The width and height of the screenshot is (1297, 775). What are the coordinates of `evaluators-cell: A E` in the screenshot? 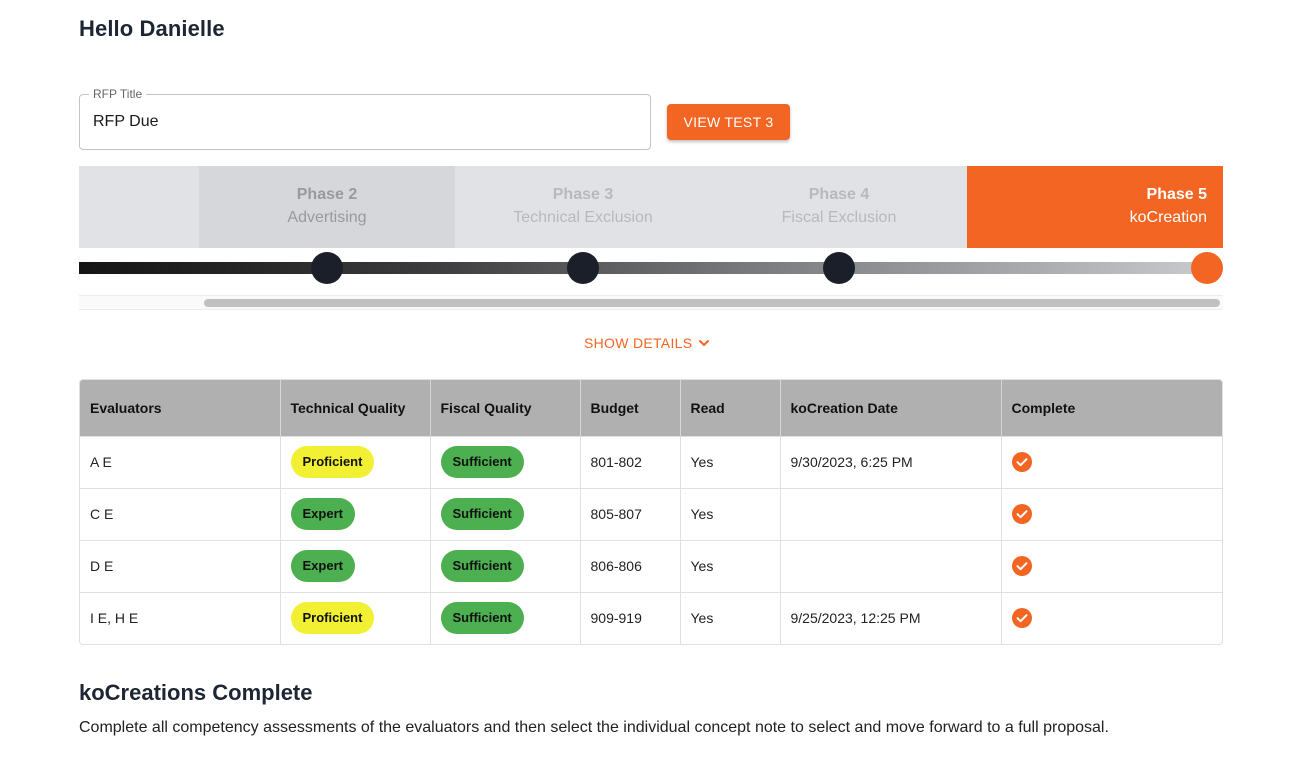 It's located at (180, 461).